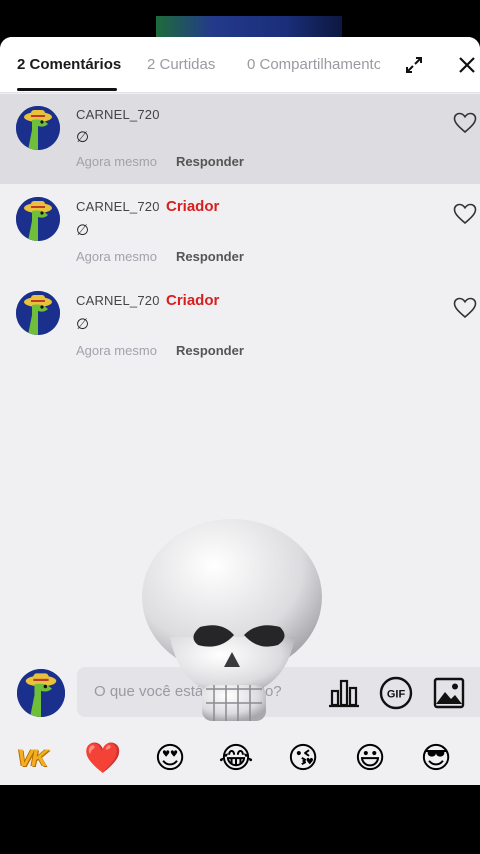 This screenshot has width=480, height=854. Describe the element at coordinates (240, 139) in the screenshot. I see `comment-item: CARNEL_720 ∅ Agora mesmo Responder` at that location.